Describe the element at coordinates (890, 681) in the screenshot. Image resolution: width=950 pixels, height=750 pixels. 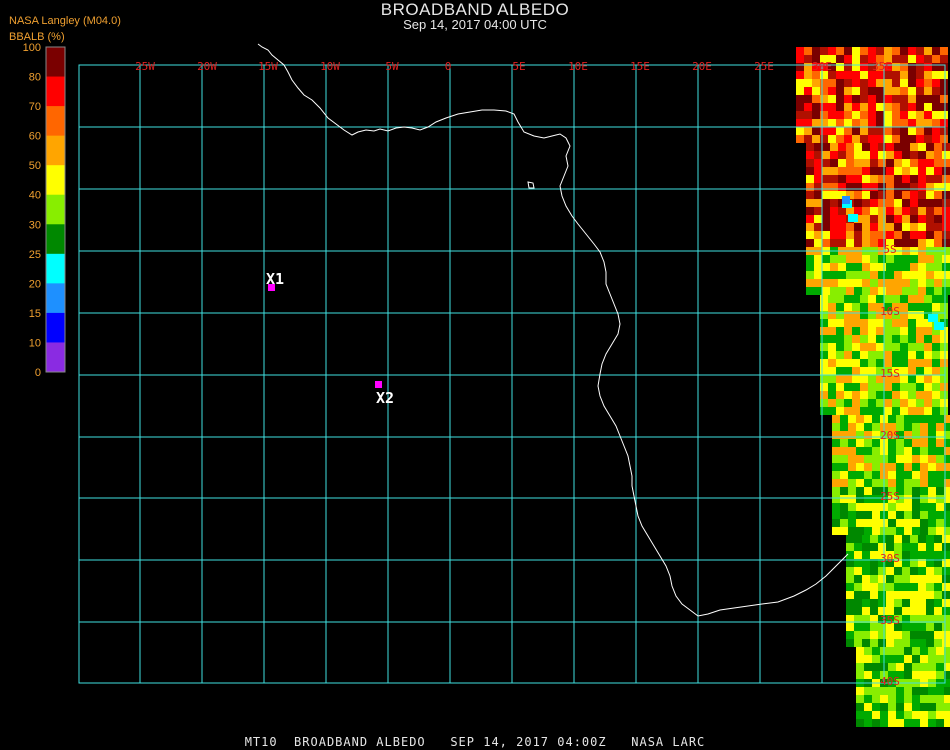
I see `latitude-label: 40S` at that location.